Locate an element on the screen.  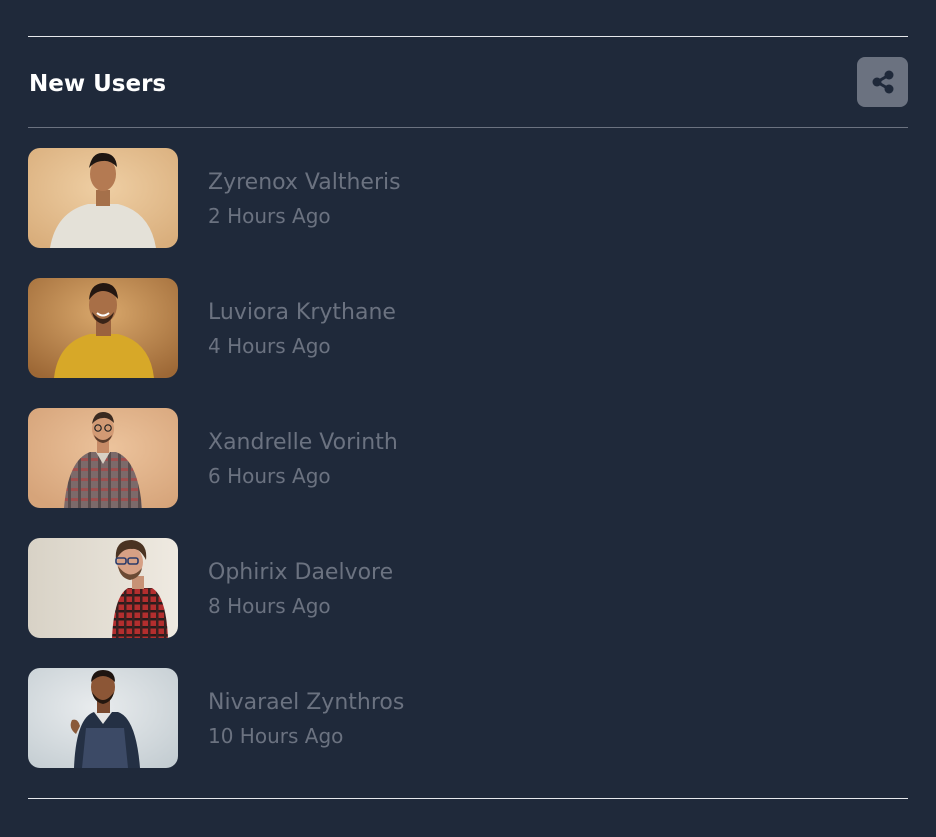
joined-time: 8 Hours Ago is located at coordinates (269, 606).